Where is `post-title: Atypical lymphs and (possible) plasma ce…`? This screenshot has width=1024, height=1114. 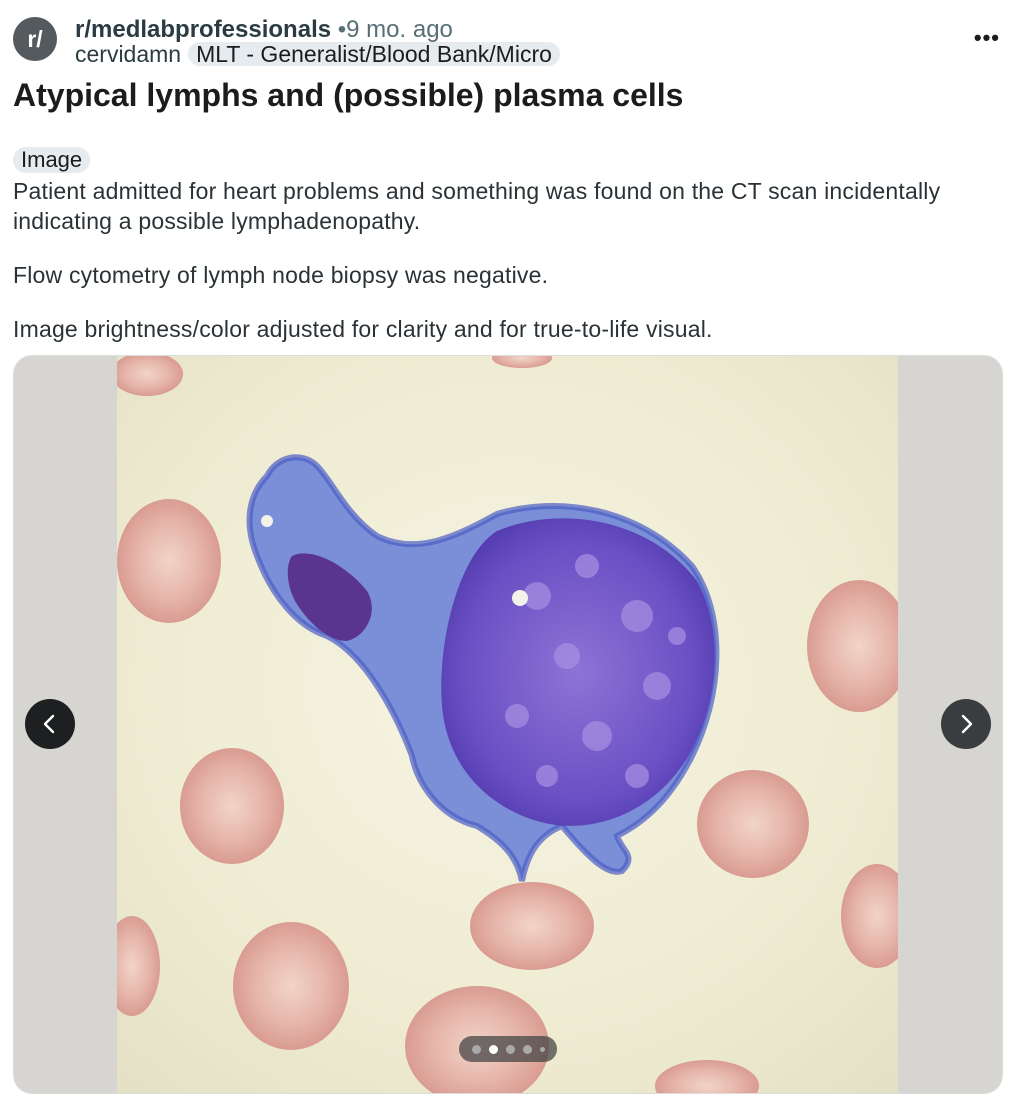 post-title: Atypical lymphs and (possible) plasma ce… is located at coordinates (348, 95).